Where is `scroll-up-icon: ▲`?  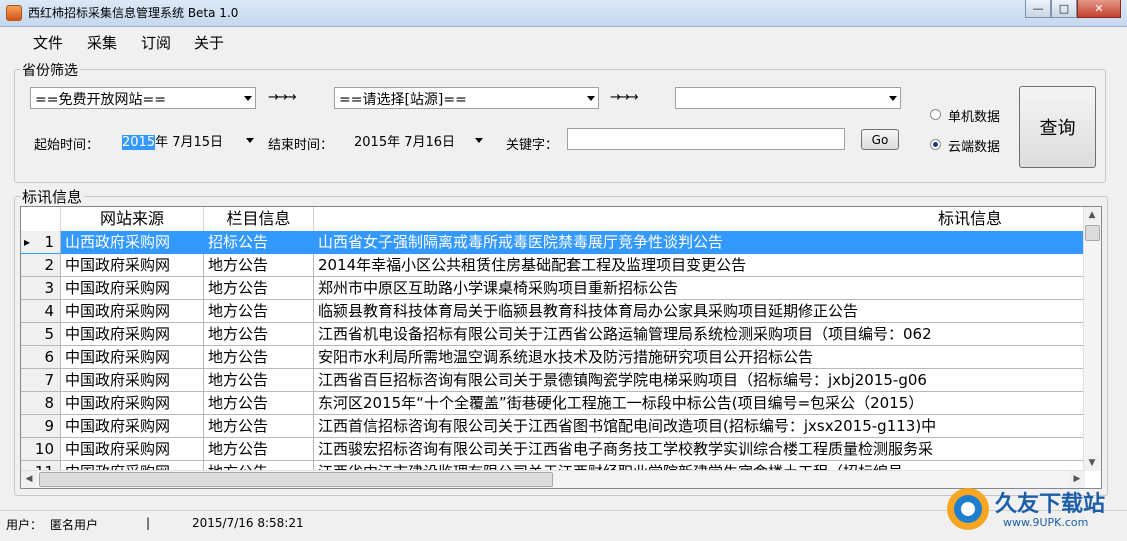 scroll-up-icon: ▲ is located at coordinates (1092, 215).